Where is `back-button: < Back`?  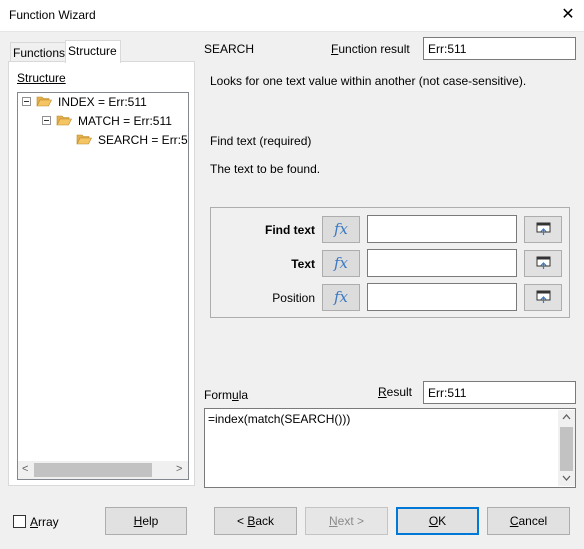 back-button: < Back is located at coordinates (255, 521).